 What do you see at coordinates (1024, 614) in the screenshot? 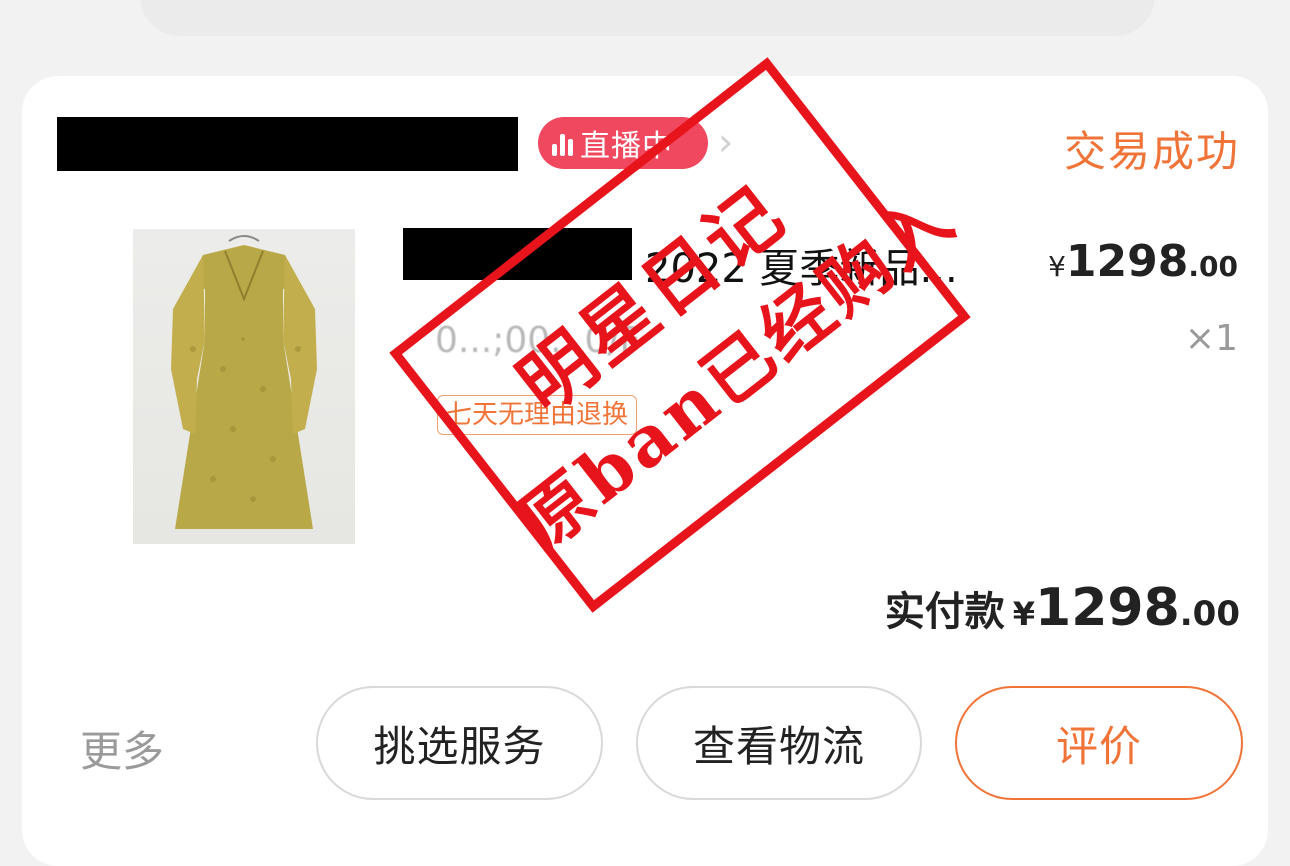
I see `total-currency: ¥` at bounding box center [1024, 614].